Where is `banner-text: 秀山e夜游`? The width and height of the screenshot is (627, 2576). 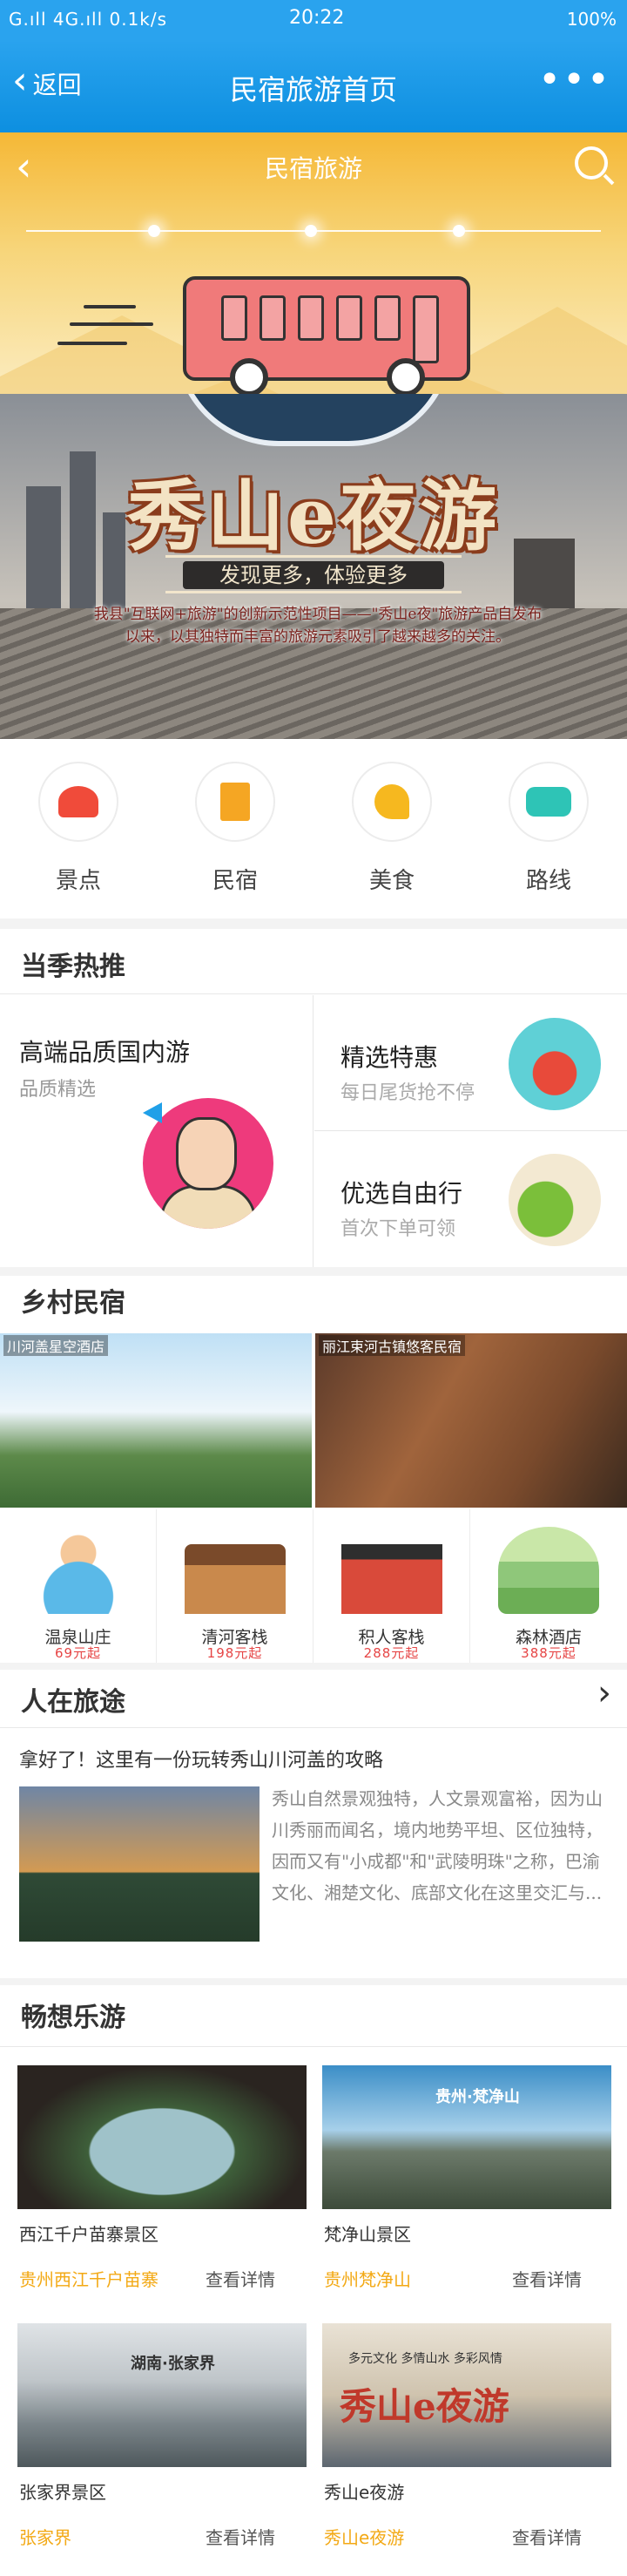
banner-text: 秀山e夜游 is located at coordinates (424, 2406).